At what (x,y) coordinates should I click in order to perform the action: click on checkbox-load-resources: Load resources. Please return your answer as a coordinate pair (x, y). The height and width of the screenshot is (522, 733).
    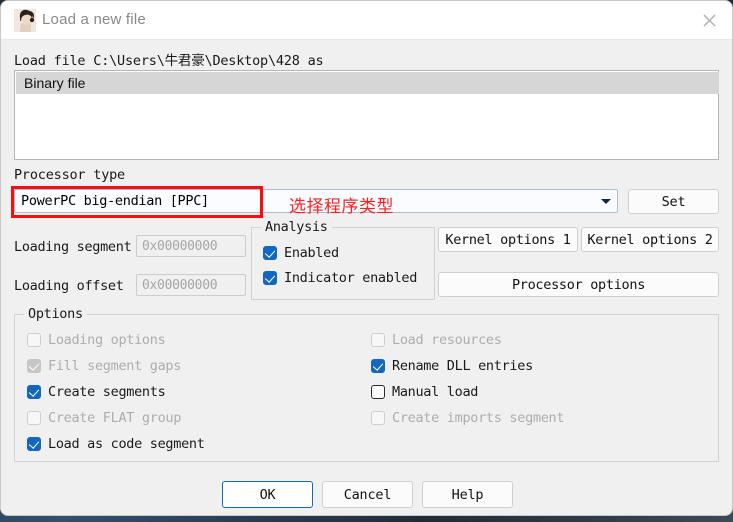
    Looking at the image, I should click on (436, 340).